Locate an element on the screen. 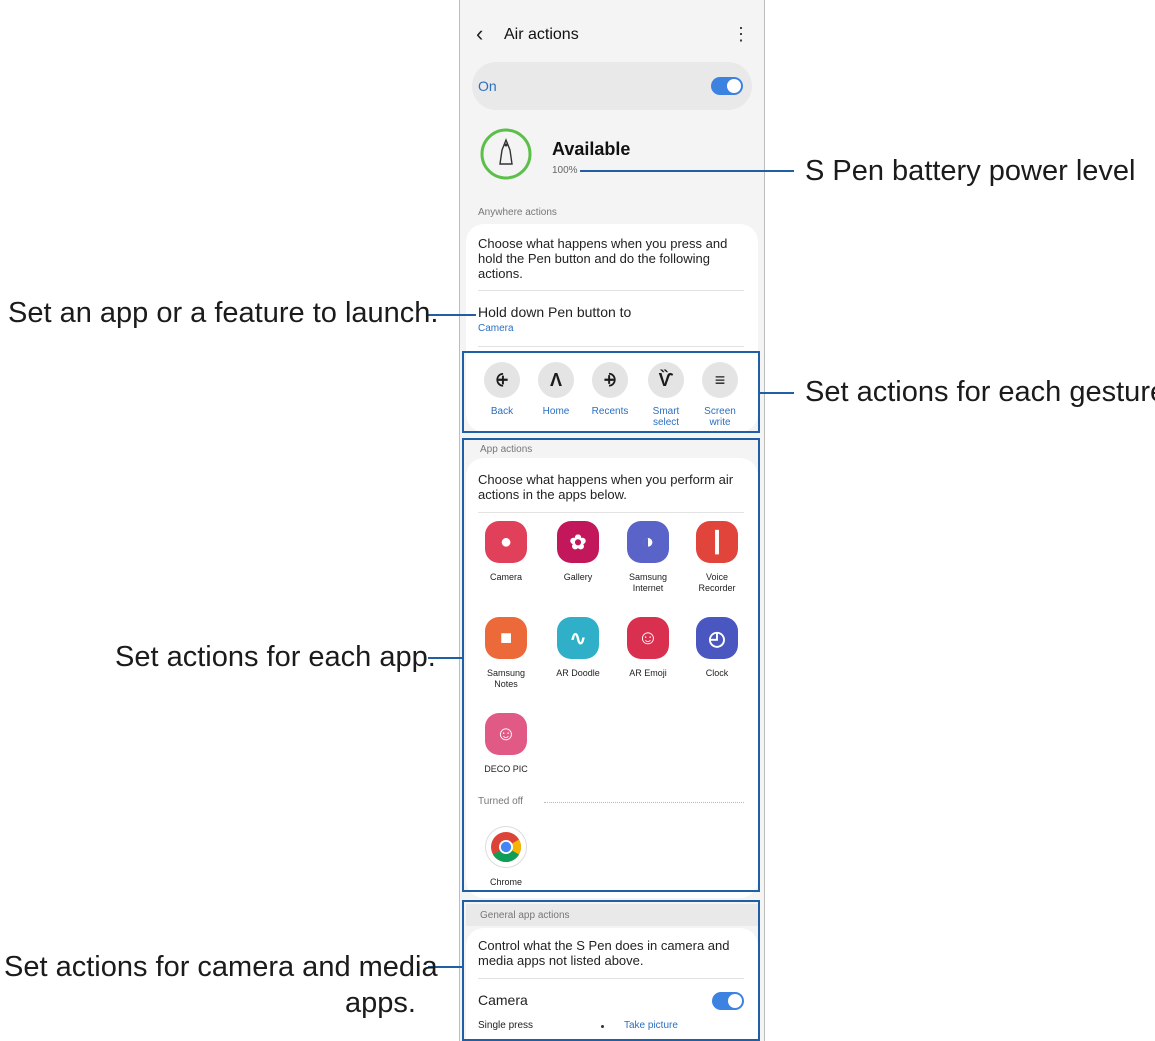 The width and height of the screenshot is (1155, 1041). ar-doodle-icon: ∿ is located at coordinates (578, 638).